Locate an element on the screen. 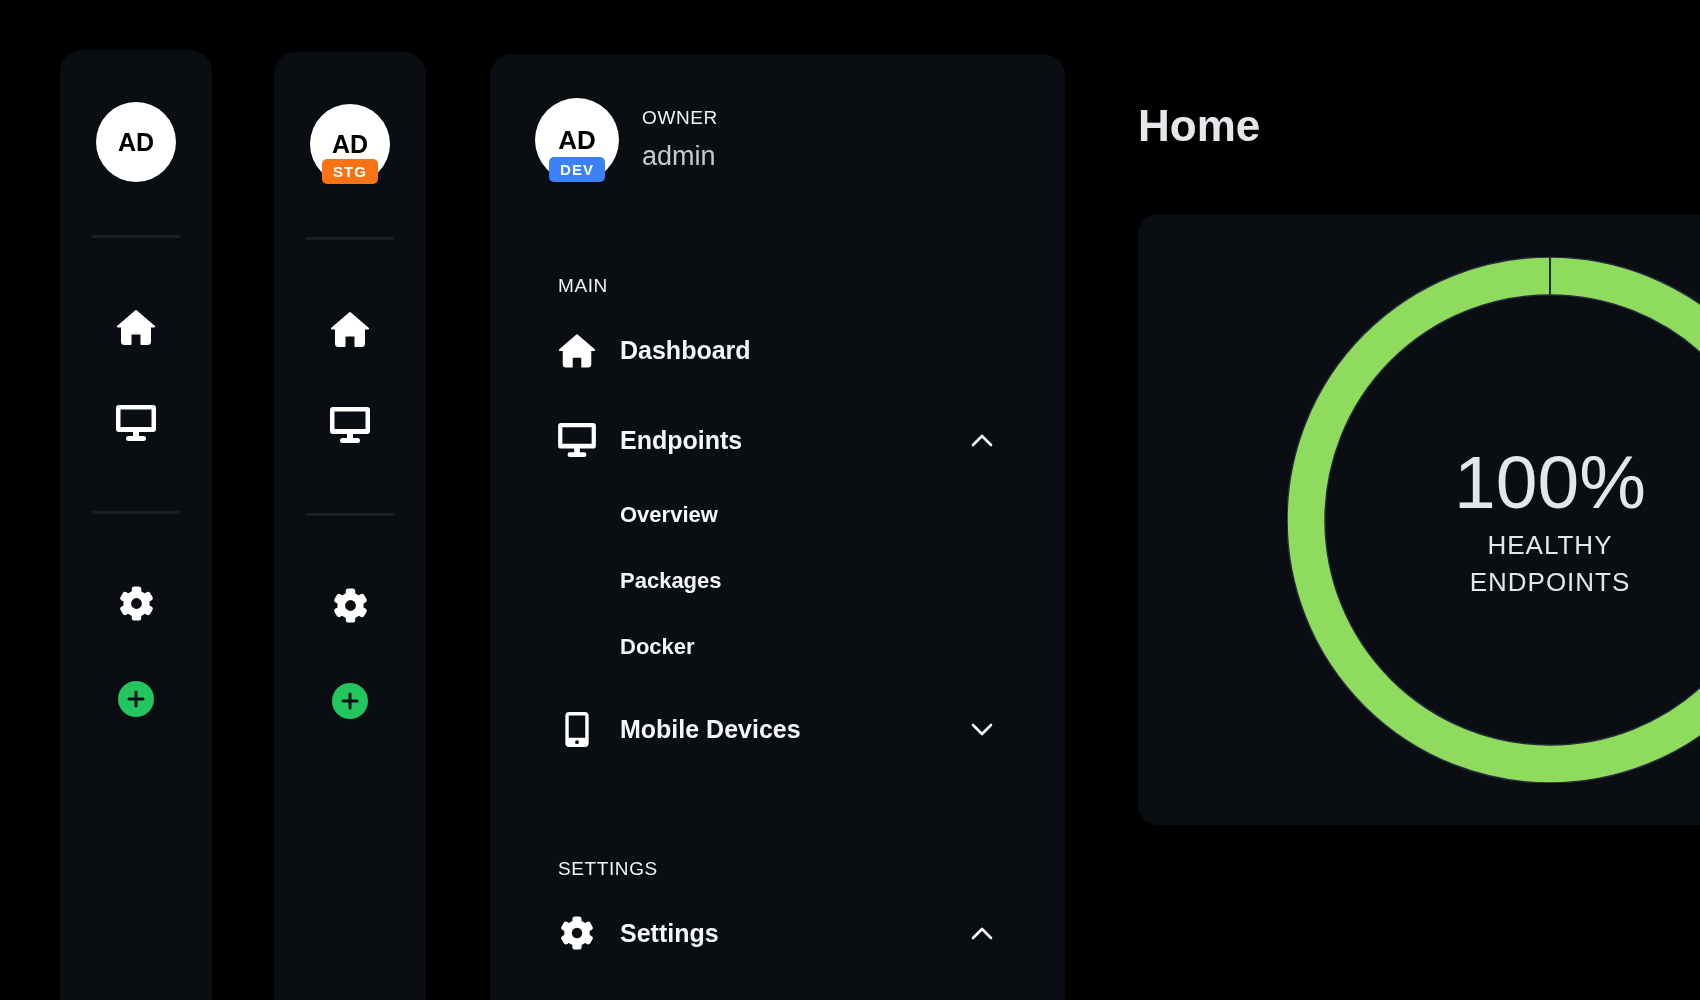 The width and height of the screenshot is (1700, 1000). nav-subitem: Docker is located at coordinates (657, 647).